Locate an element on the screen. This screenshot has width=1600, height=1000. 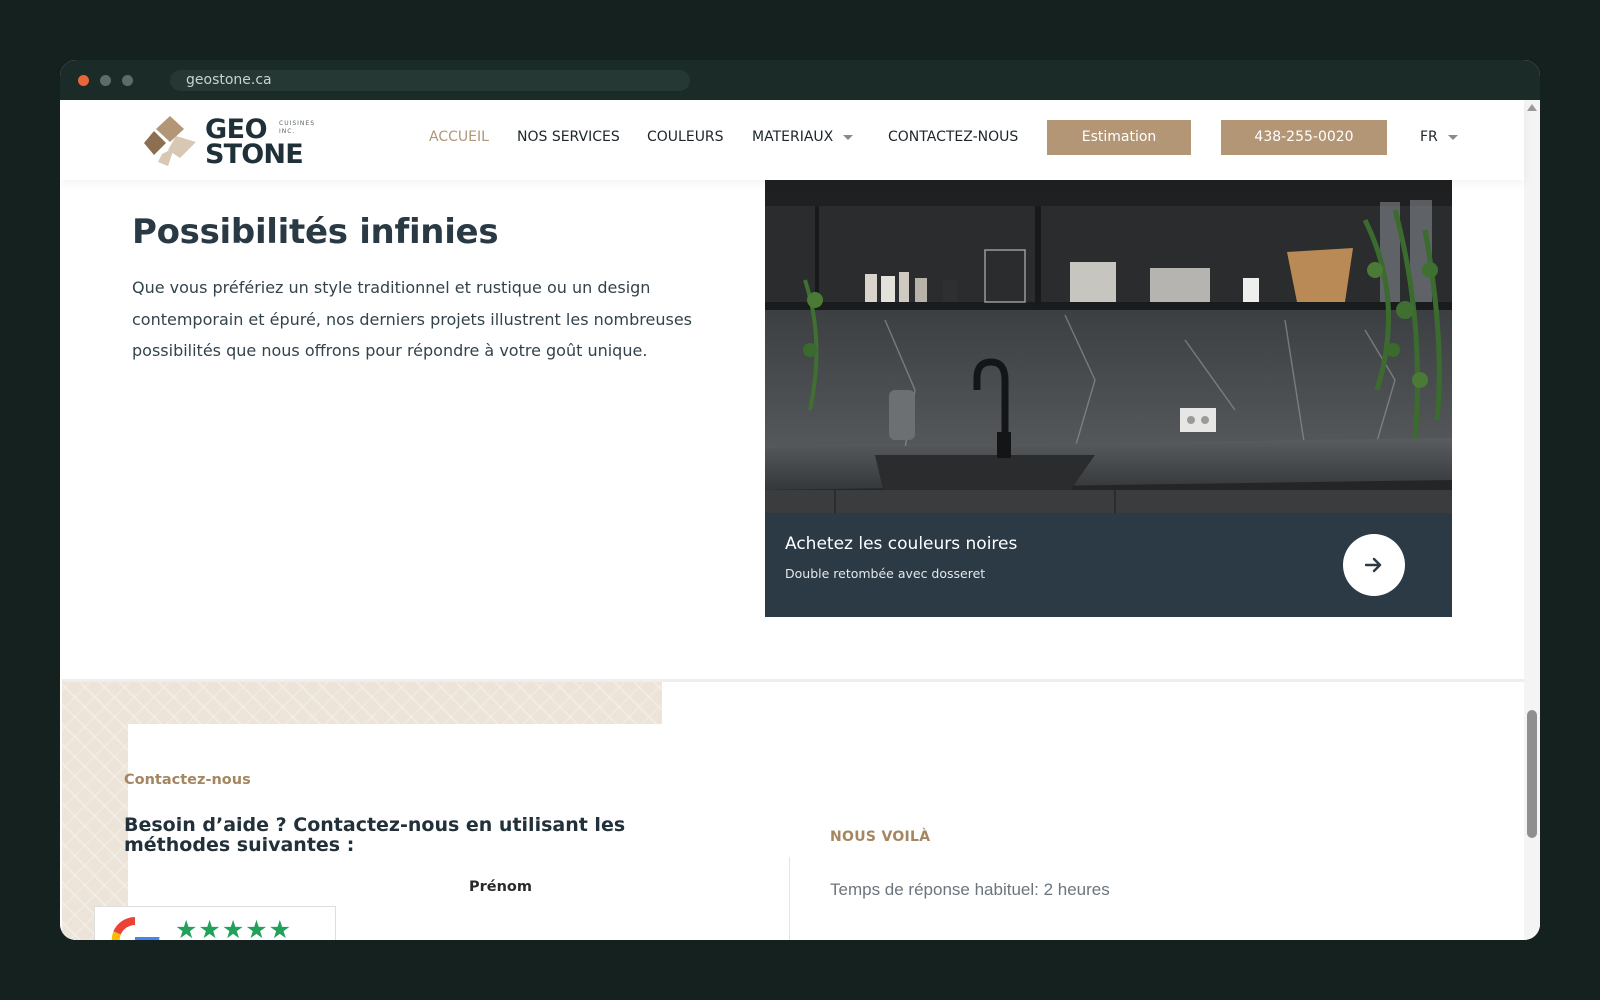
nav-materials: MATERIAUX is located at coordinates (803, 137).